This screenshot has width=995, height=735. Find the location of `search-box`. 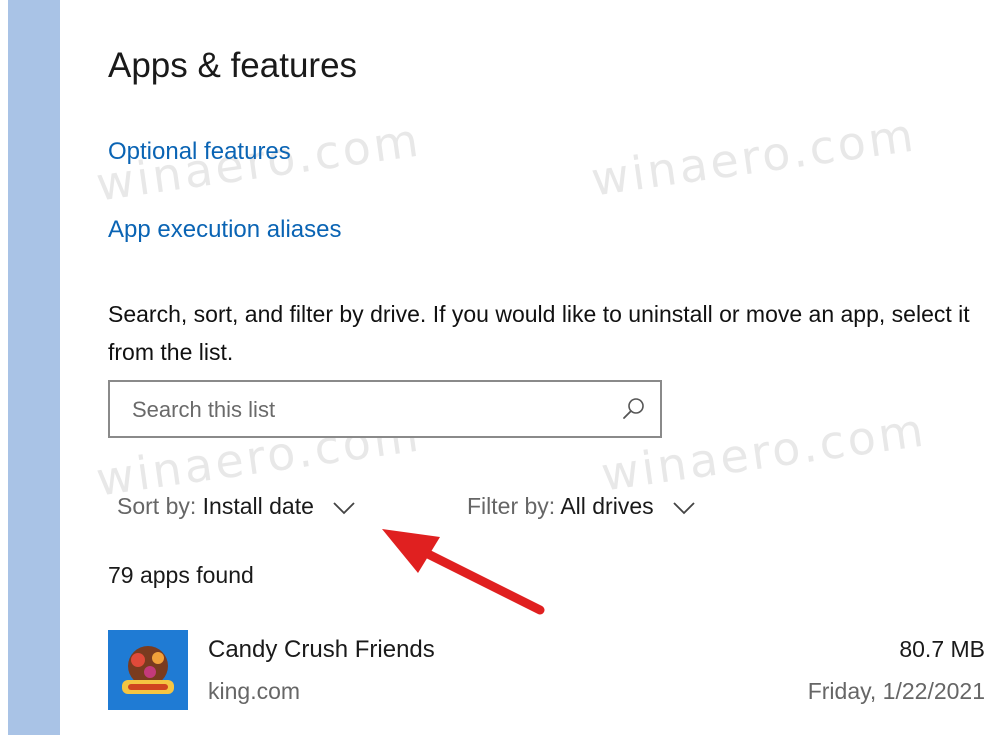

search-box is located at coordinates (385, 409).